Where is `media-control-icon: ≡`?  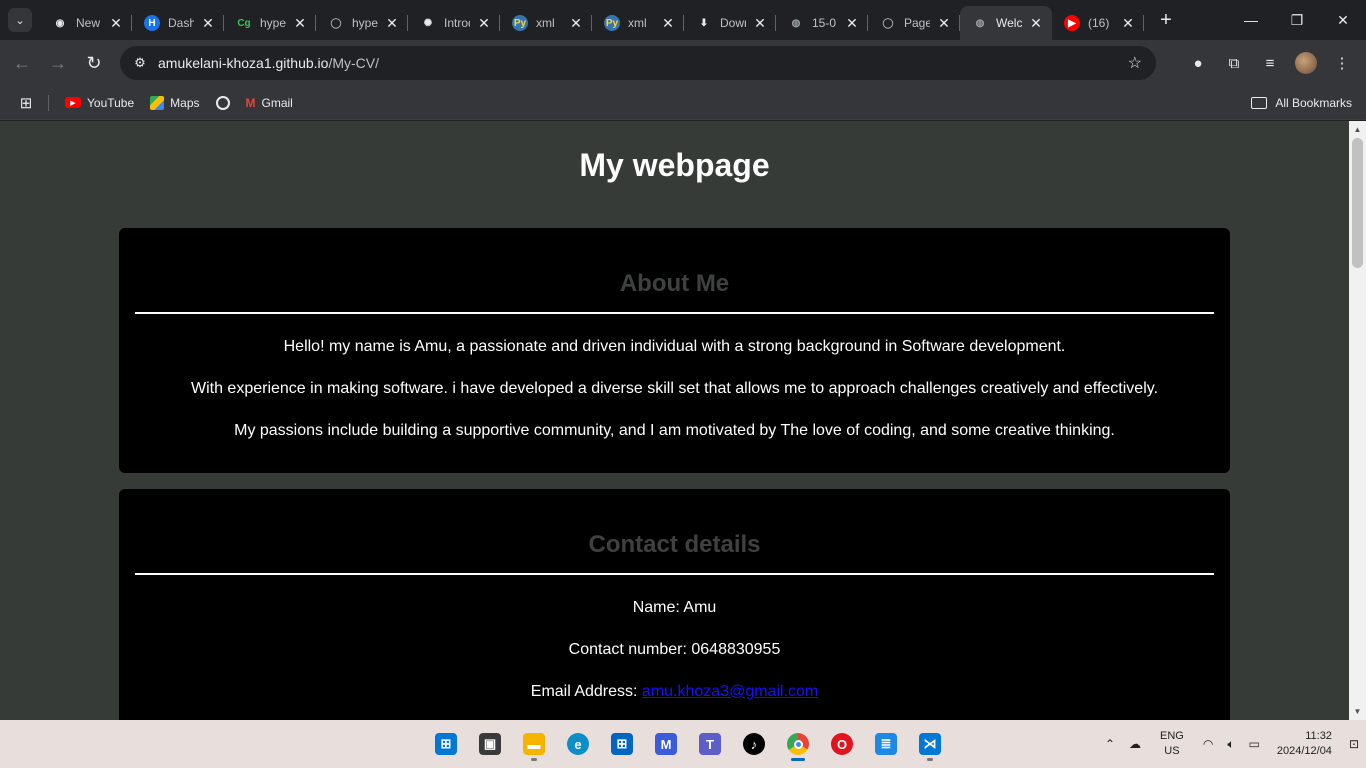 media-control-icon: ≡ is located at coordinates (1270, 63).